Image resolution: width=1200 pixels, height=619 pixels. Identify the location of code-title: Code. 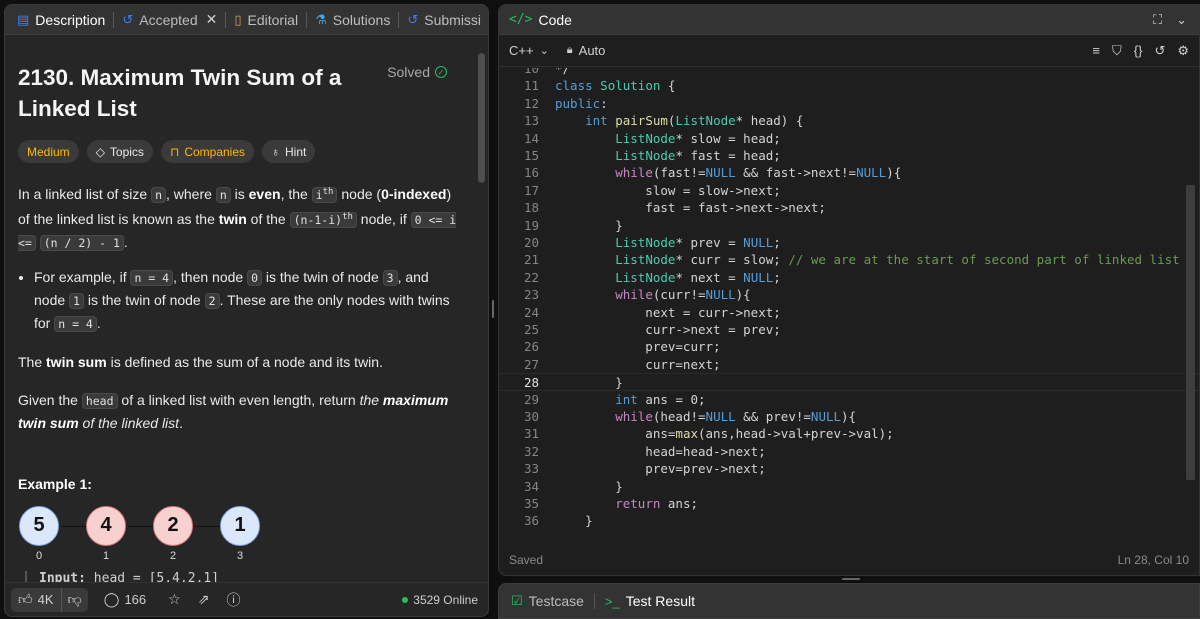
(555, 19).